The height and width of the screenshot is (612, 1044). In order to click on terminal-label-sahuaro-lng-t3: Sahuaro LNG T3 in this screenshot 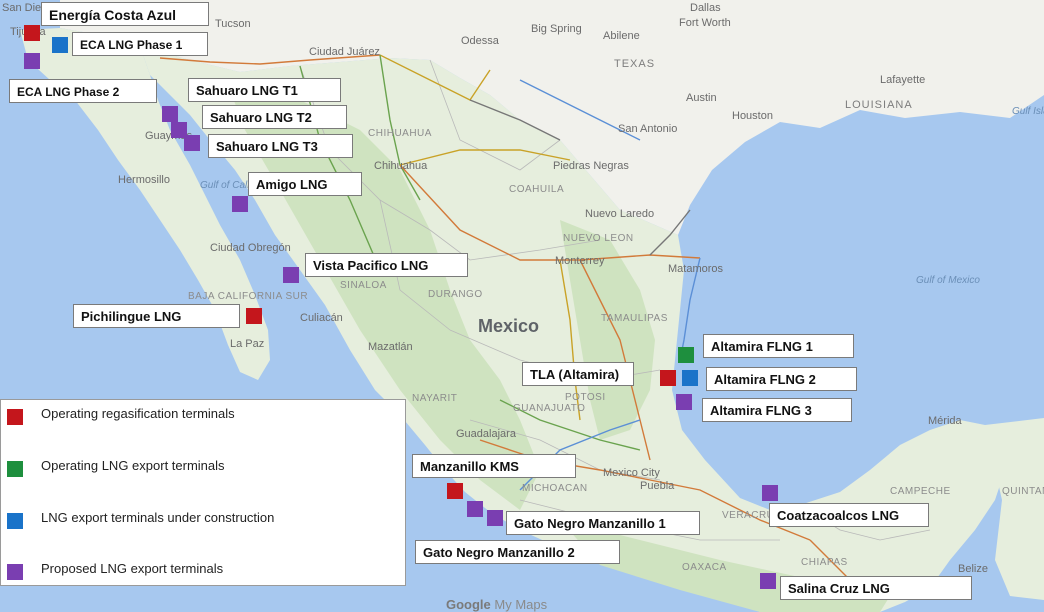, I will do `click(280, 146)`.